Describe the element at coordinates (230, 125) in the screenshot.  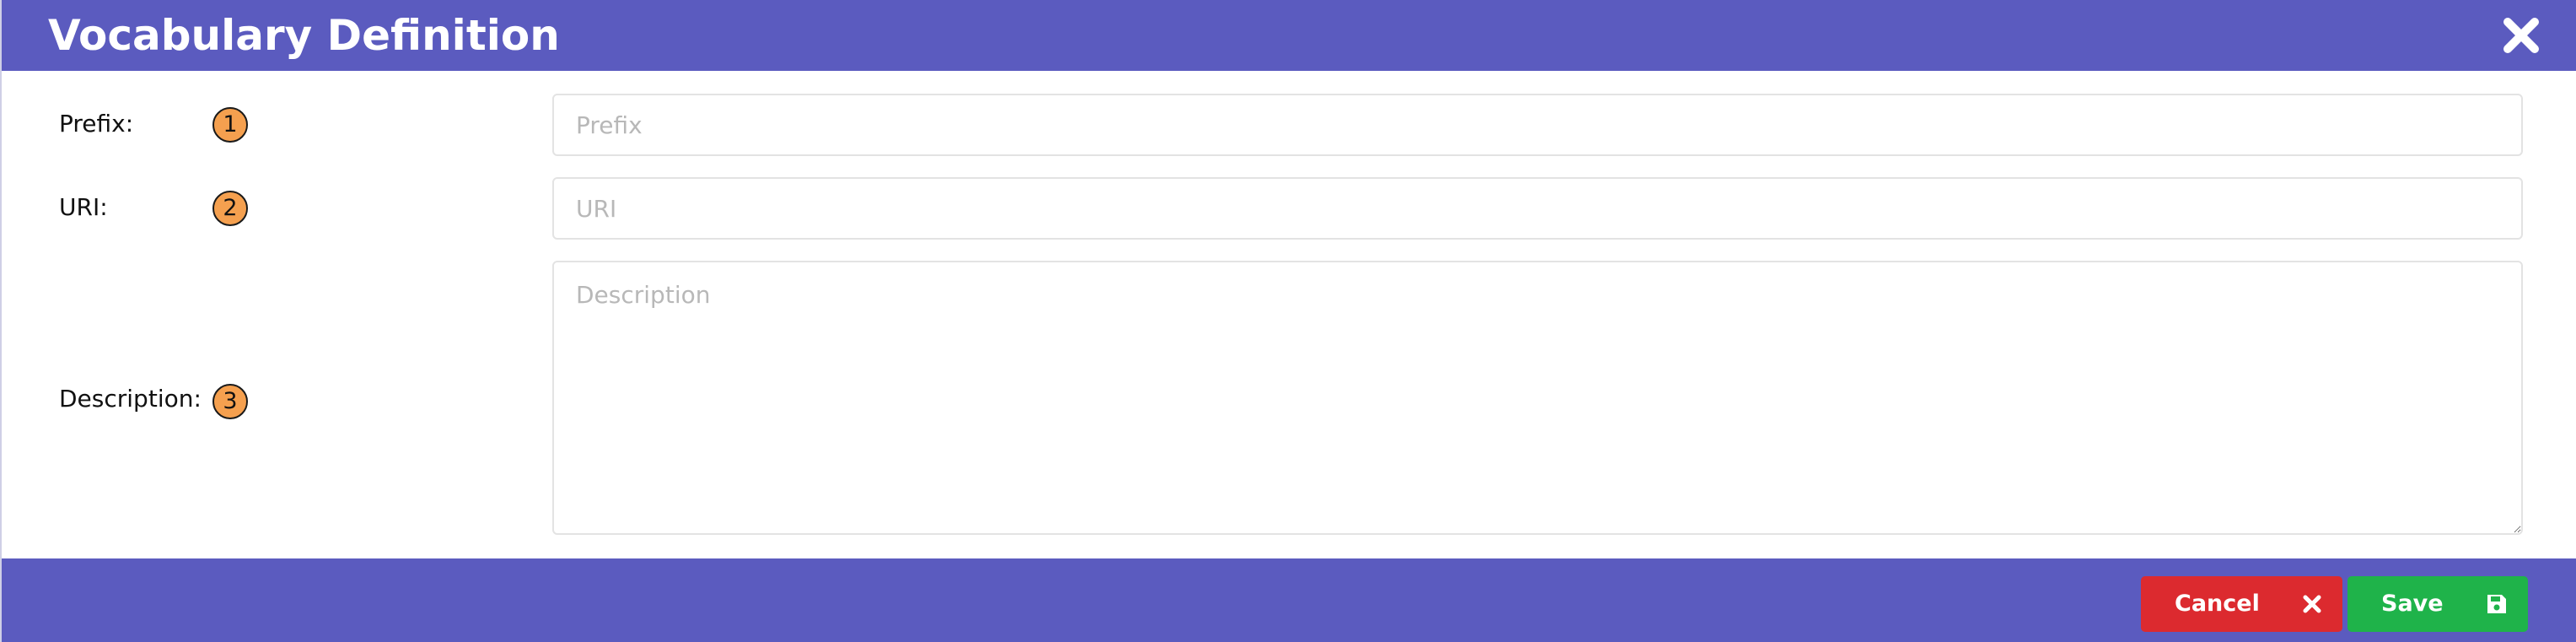
I see `prefix-step-badge: 1` at that location.